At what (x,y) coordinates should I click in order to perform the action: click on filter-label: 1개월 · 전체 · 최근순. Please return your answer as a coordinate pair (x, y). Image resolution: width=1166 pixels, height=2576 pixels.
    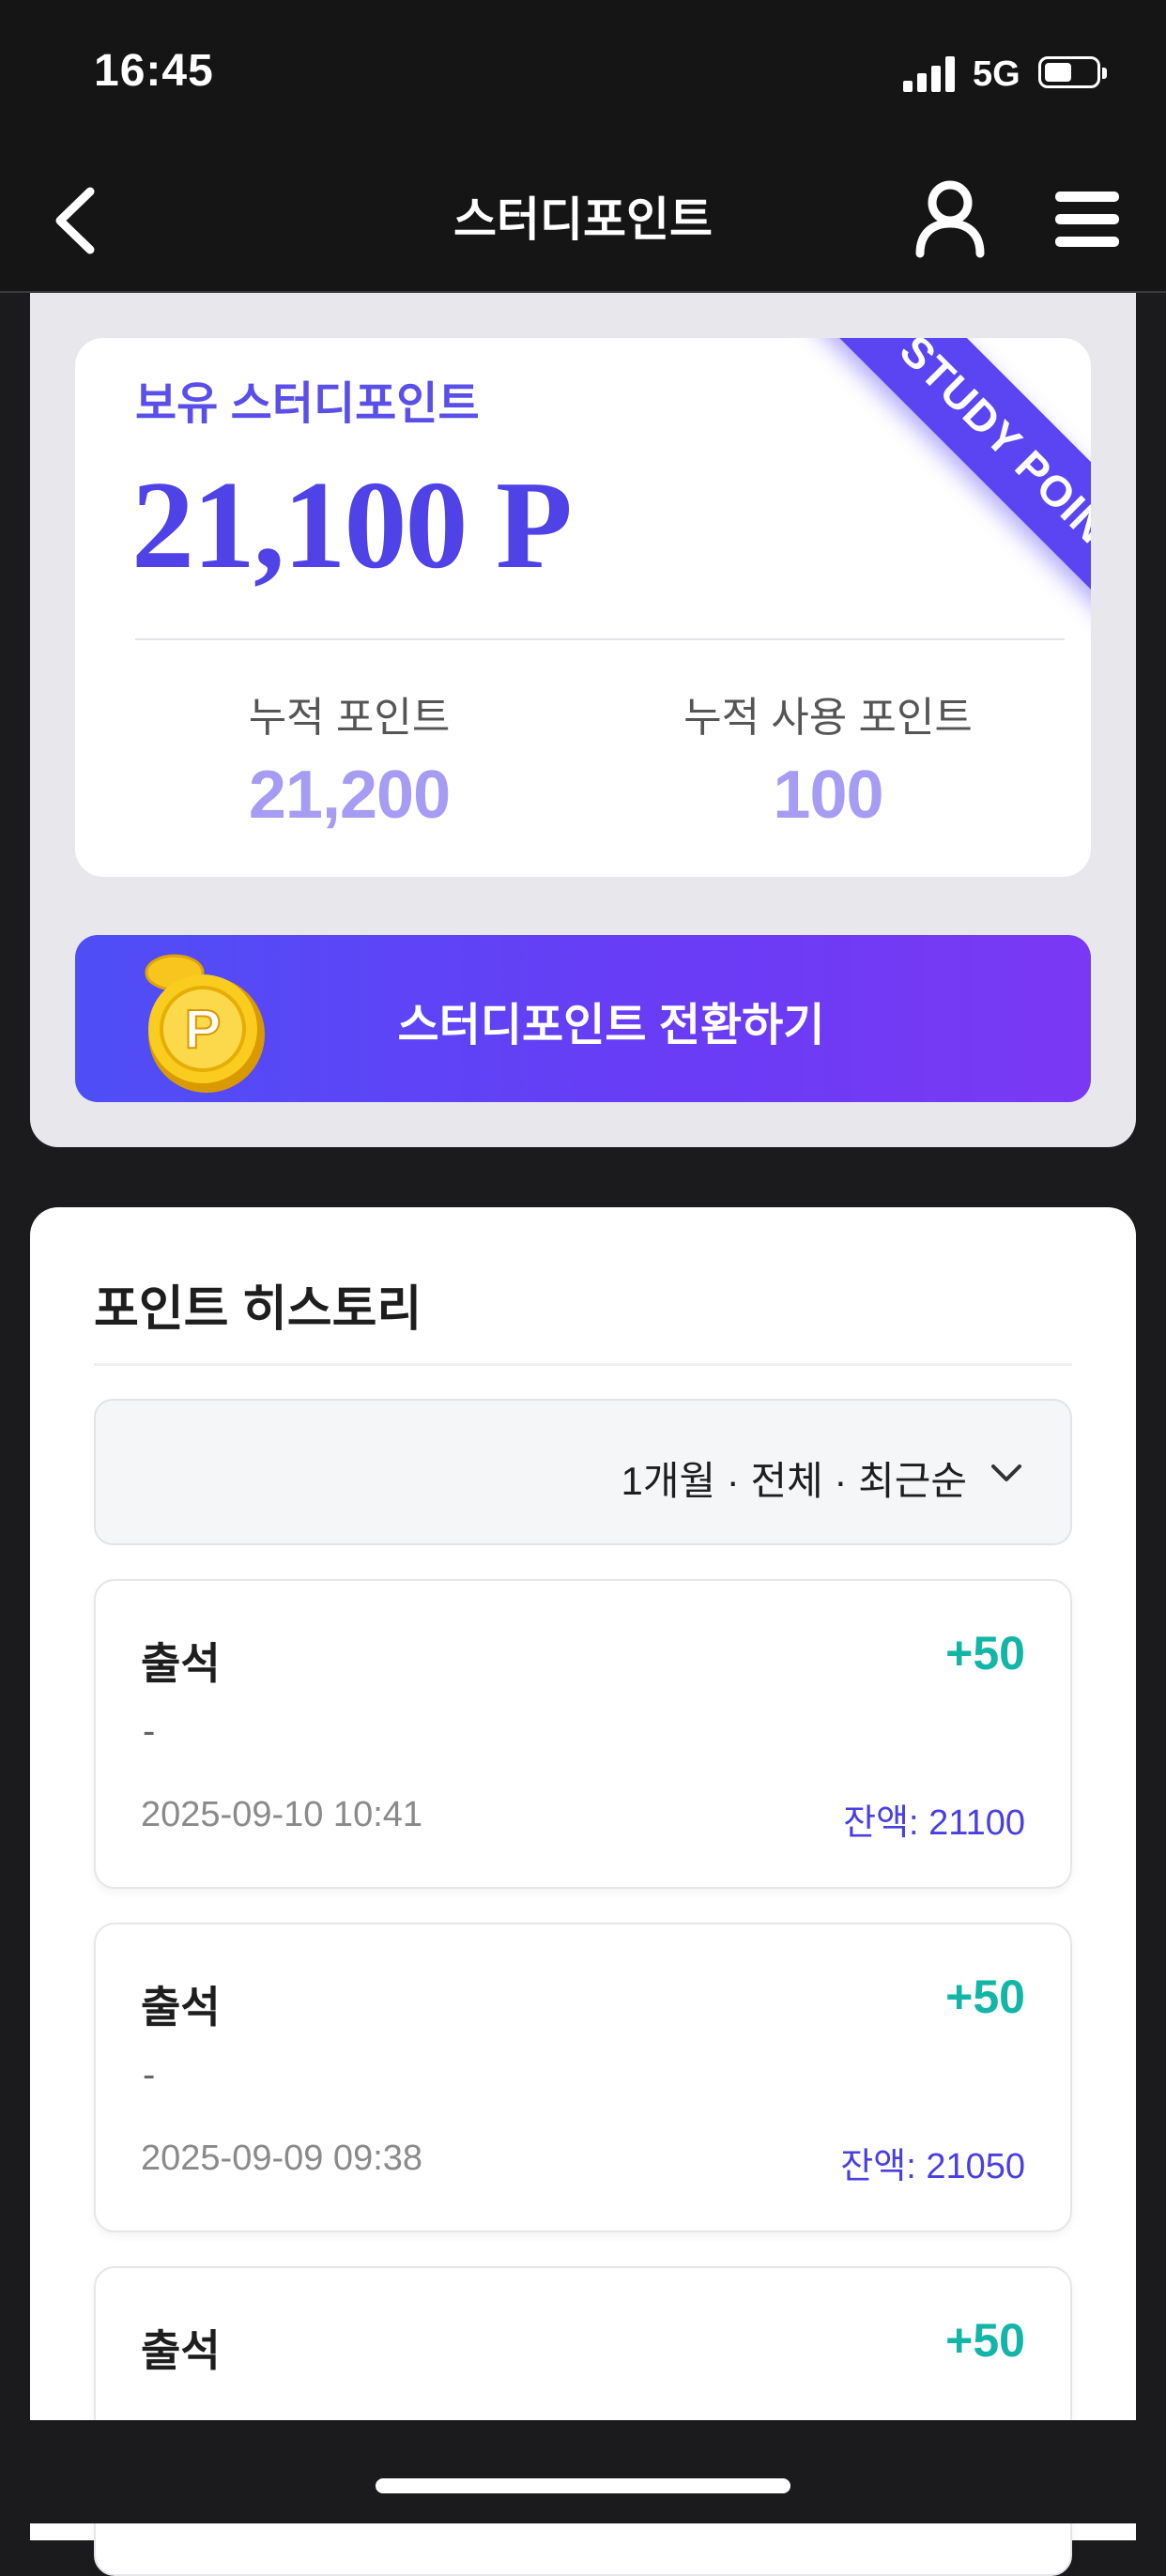
    Looking at the image, I should click on (794, 1481).